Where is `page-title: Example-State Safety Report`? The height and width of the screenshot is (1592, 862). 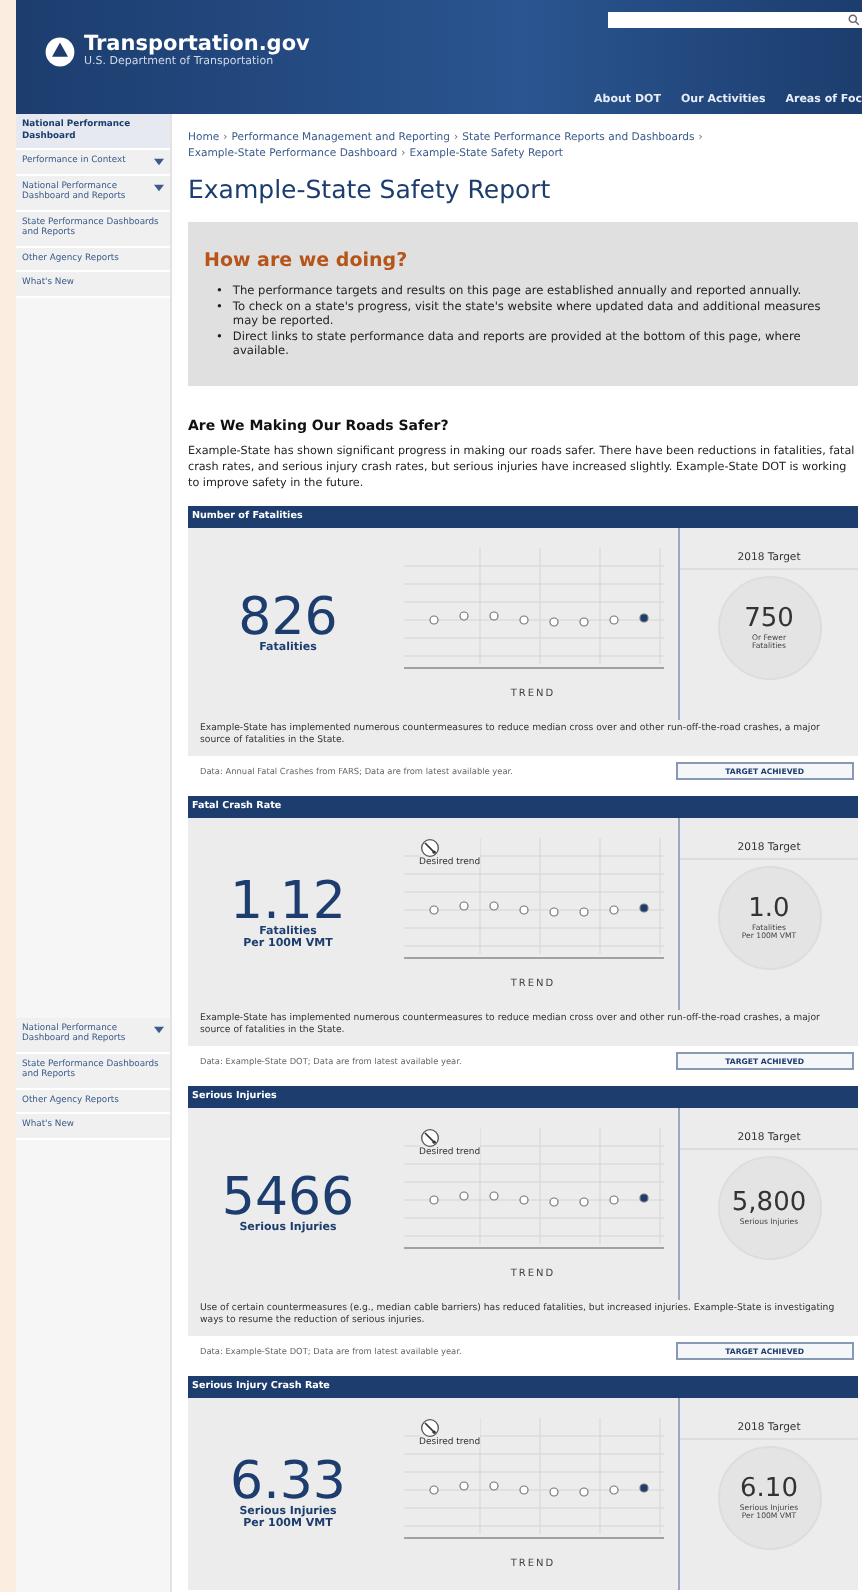 page-title: Example-State Safety Report is located at coordinates (370, 189).